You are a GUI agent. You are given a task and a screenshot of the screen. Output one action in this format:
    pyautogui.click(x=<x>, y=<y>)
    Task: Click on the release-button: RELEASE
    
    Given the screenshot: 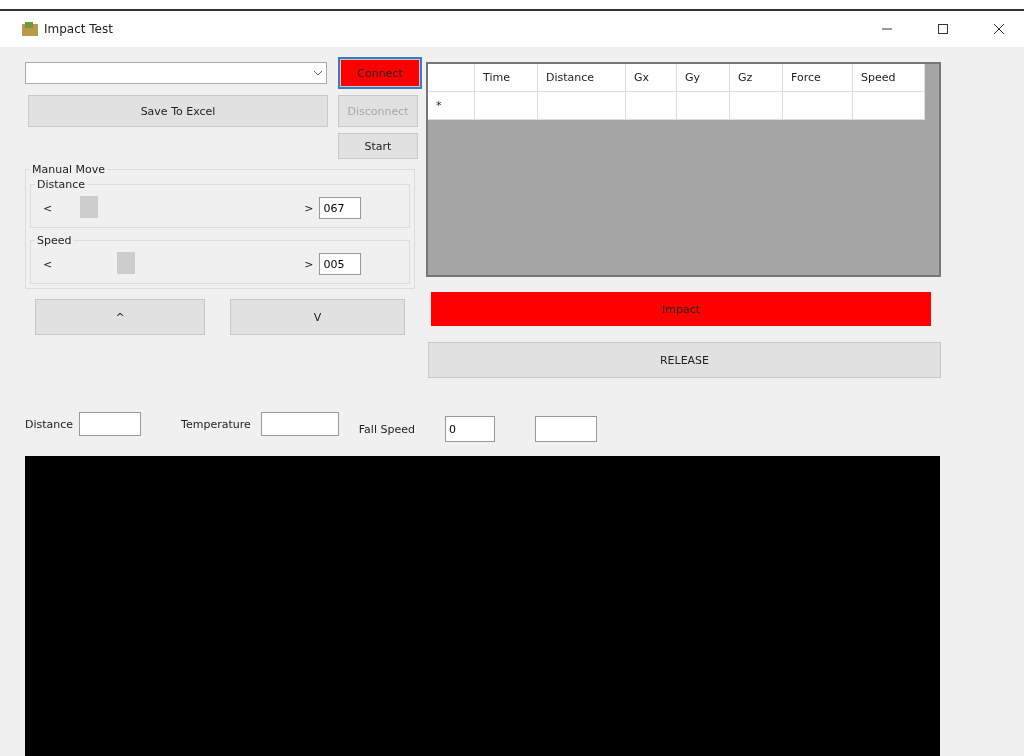 What is the action you would take?
    pyautogui.click(x=684, y=360)
    